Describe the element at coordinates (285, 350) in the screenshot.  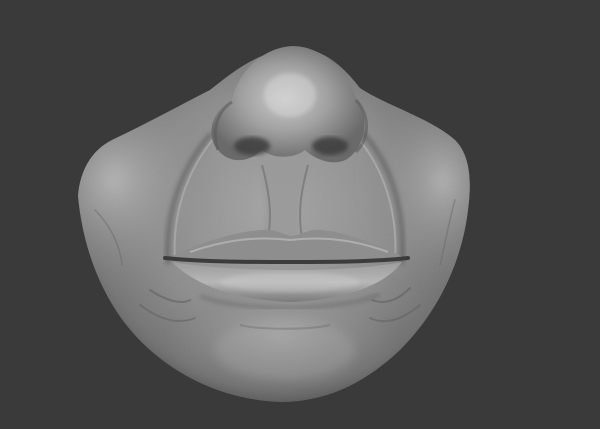
I see `chin` at that location.